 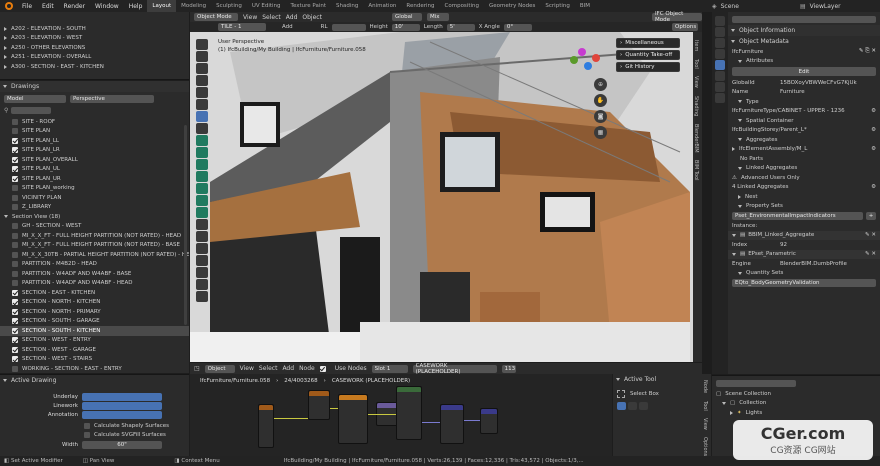 I want to click on drawing-list-item: PARTITION - W4ADF AND W4ABF - BASE, so click(x=94, y=274).